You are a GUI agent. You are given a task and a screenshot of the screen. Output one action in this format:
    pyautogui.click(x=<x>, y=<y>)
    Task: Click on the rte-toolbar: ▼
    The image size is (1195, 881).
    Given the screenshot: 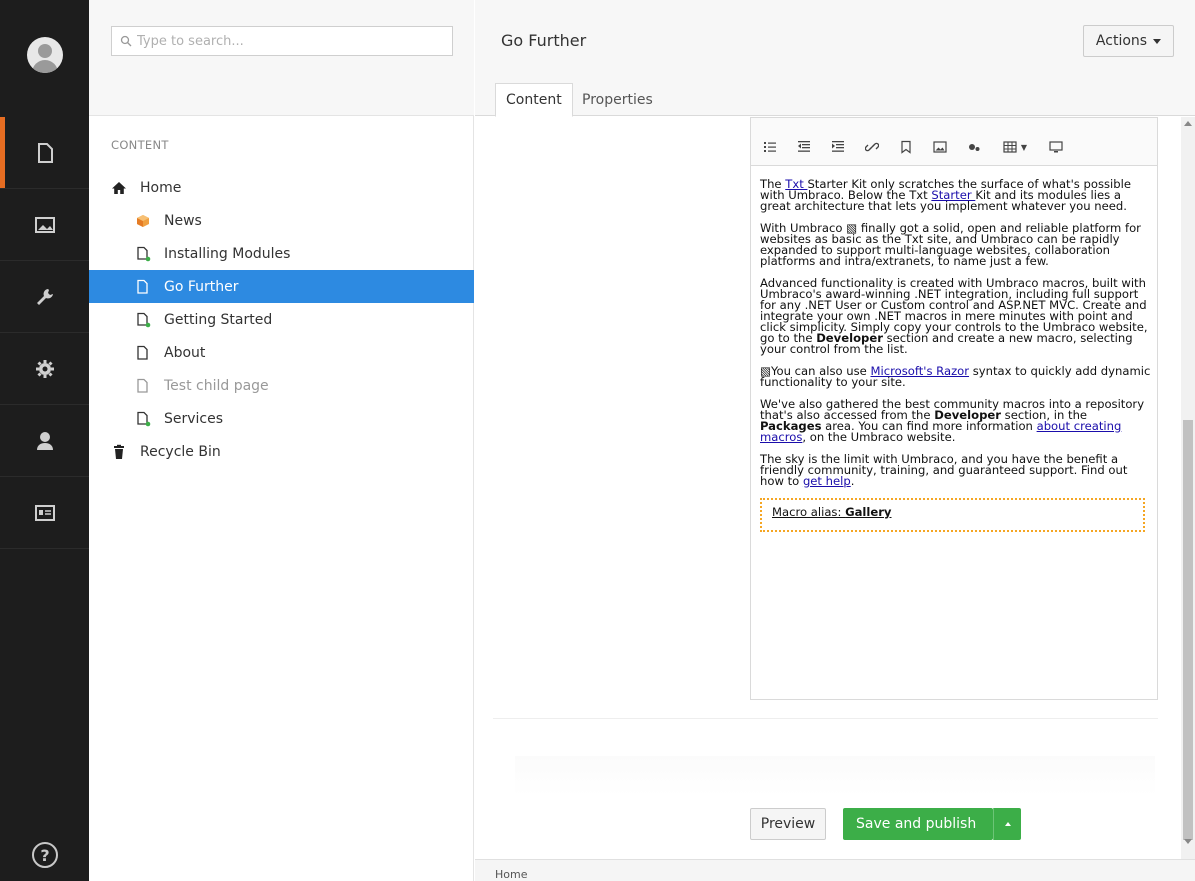 What is the action you would take?
    pyautogui.click(x=954, y=142)
    